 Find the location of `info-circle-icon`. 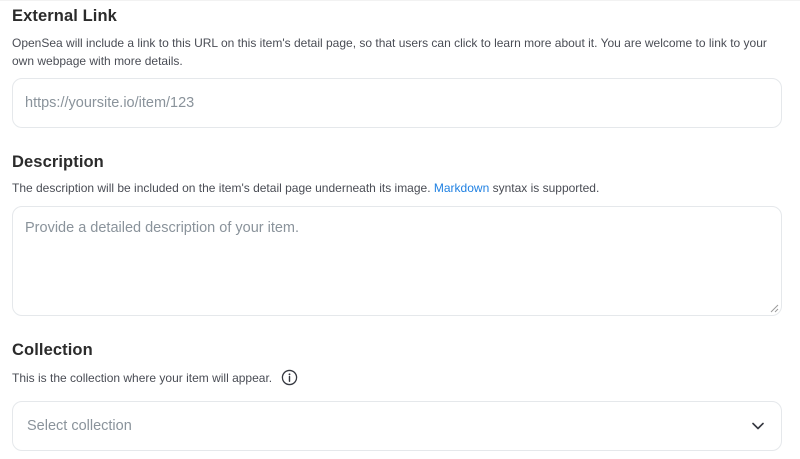

info-circle-icon is located at coordinates (289, 377).